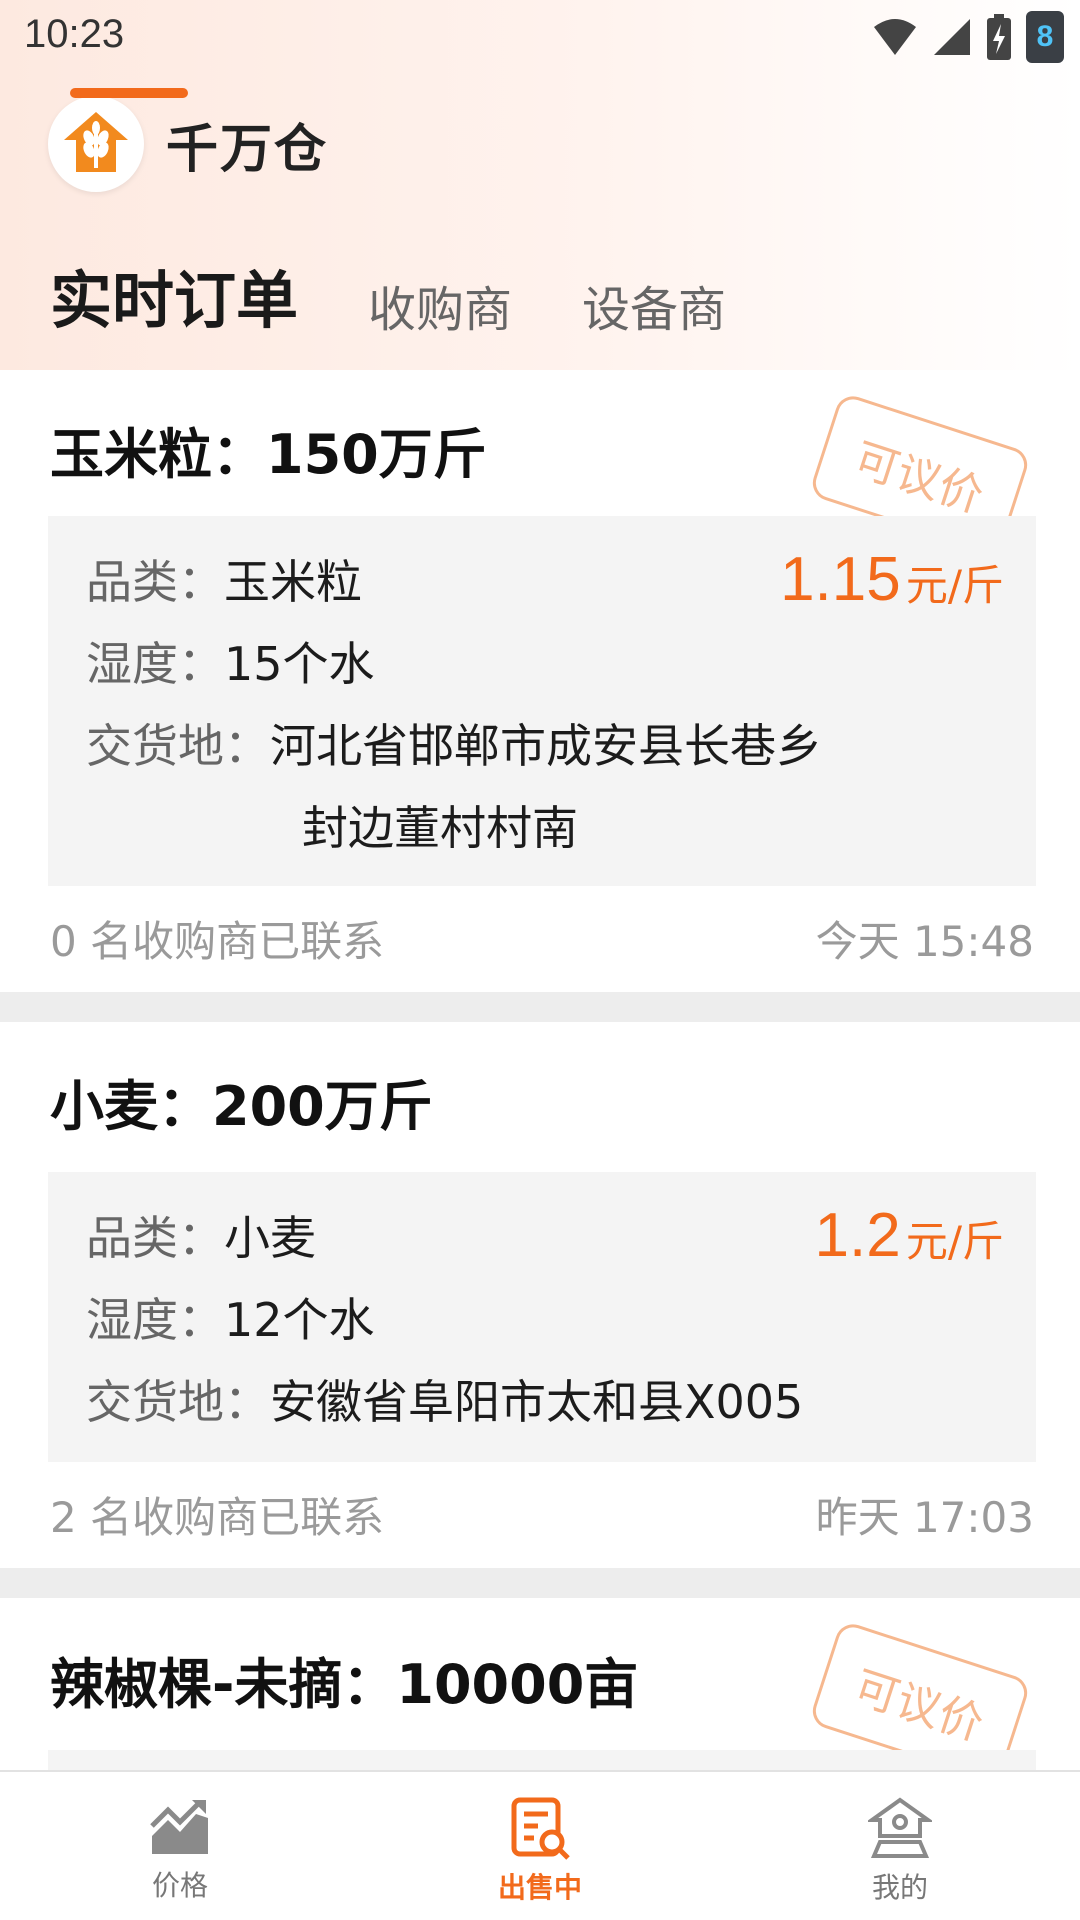 The image size is (1080, 1920). I want to click on order-price: 1.15 元/斤, so click(892, 579).